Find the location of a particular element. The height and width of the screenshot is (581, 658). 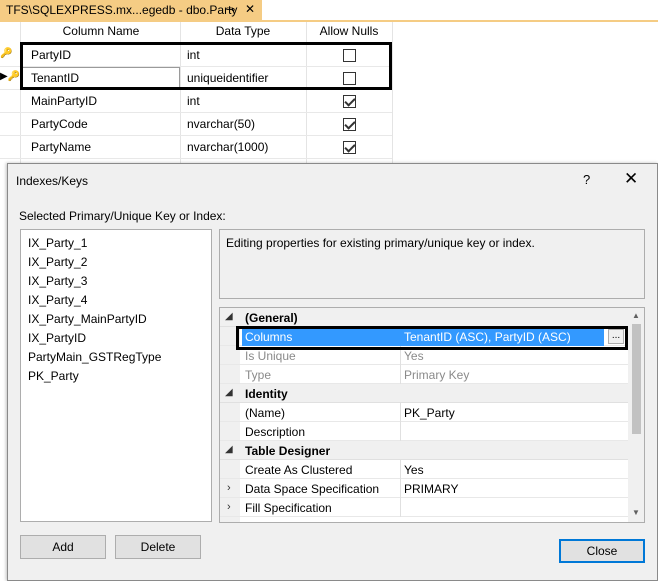

data-type-header: Data Type is located at coordinates (243, 33).